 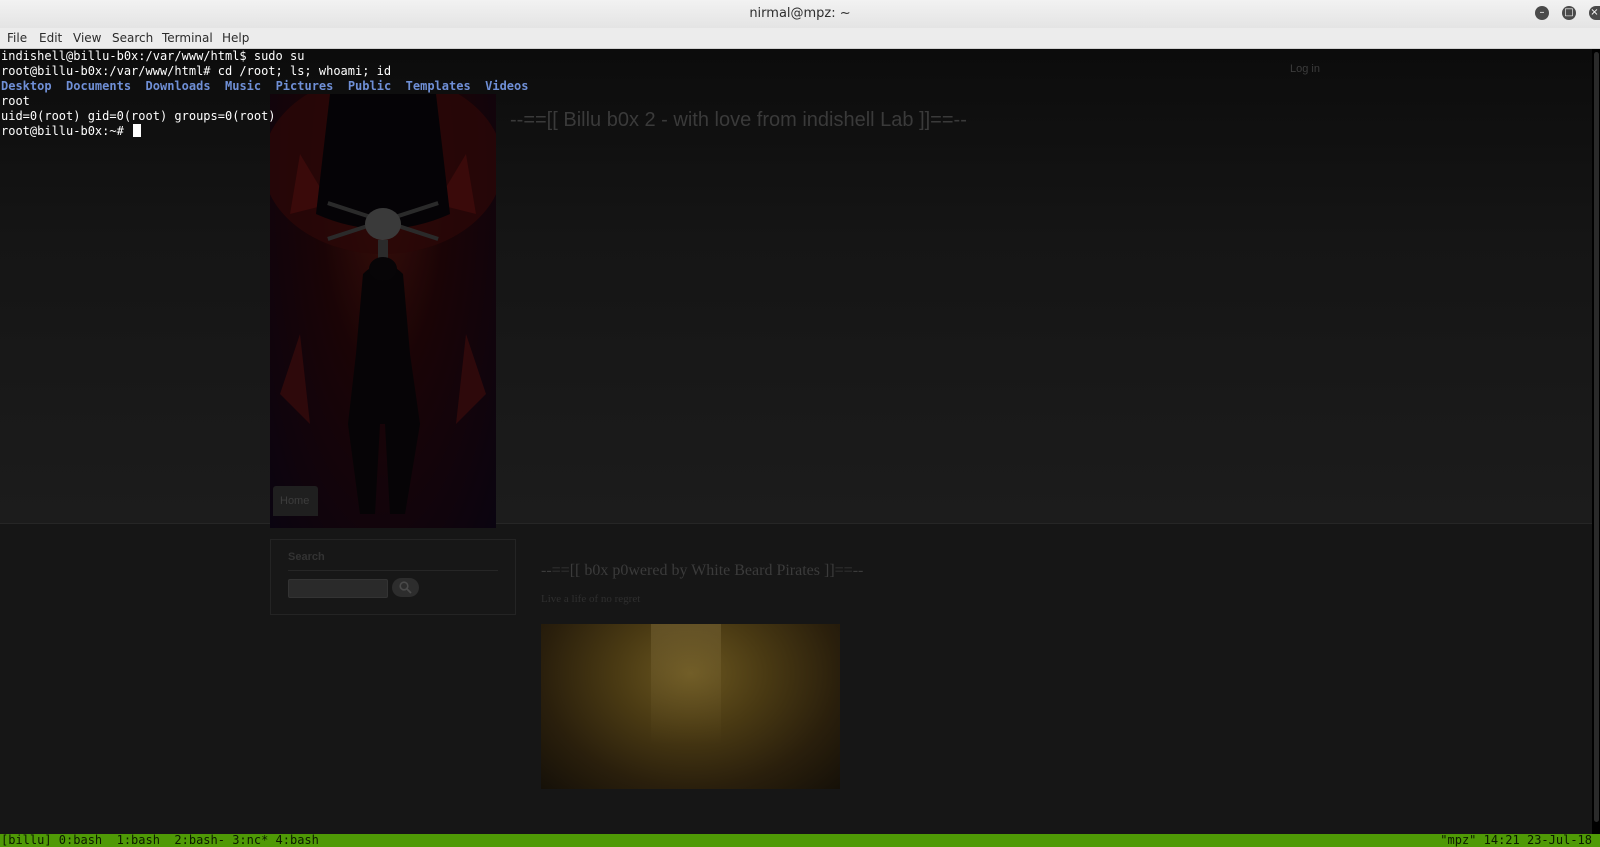 I want to click on terminal-prompt: root@billu-b0x:~#, so click(x=66, y=131).